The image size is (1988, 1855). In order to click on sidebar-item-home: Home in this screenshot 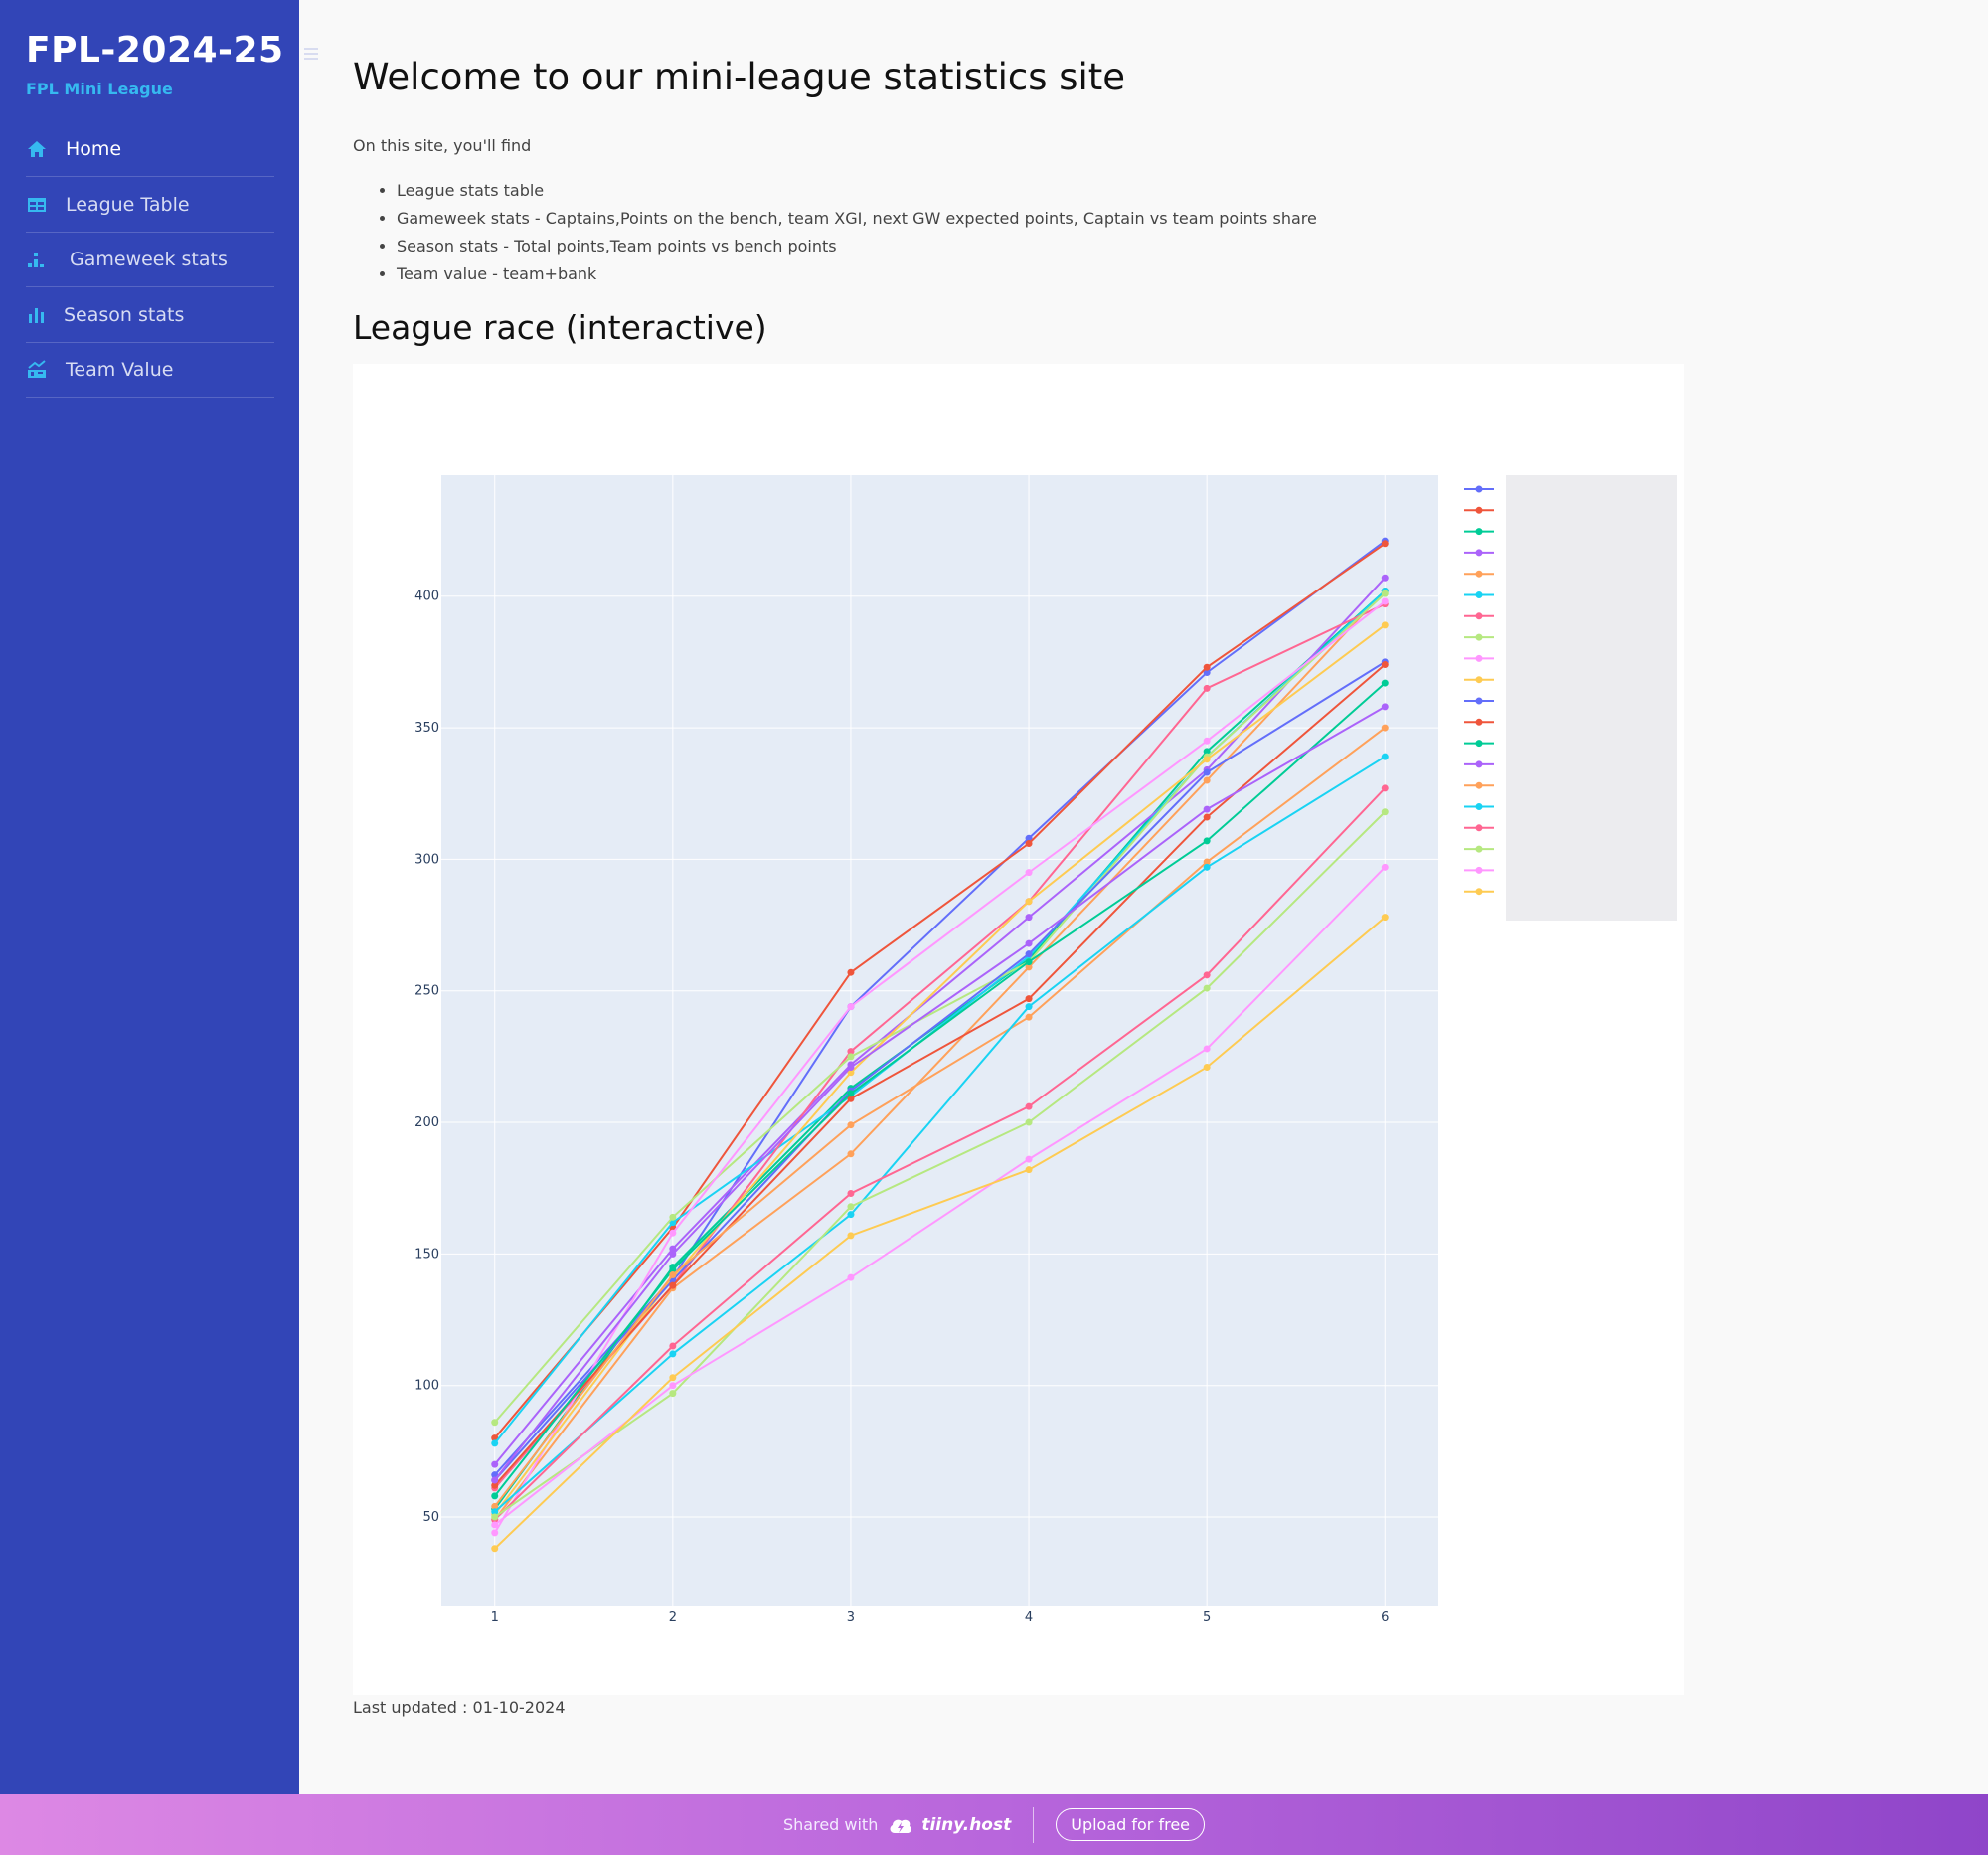, I will do `click(150, 149)`.